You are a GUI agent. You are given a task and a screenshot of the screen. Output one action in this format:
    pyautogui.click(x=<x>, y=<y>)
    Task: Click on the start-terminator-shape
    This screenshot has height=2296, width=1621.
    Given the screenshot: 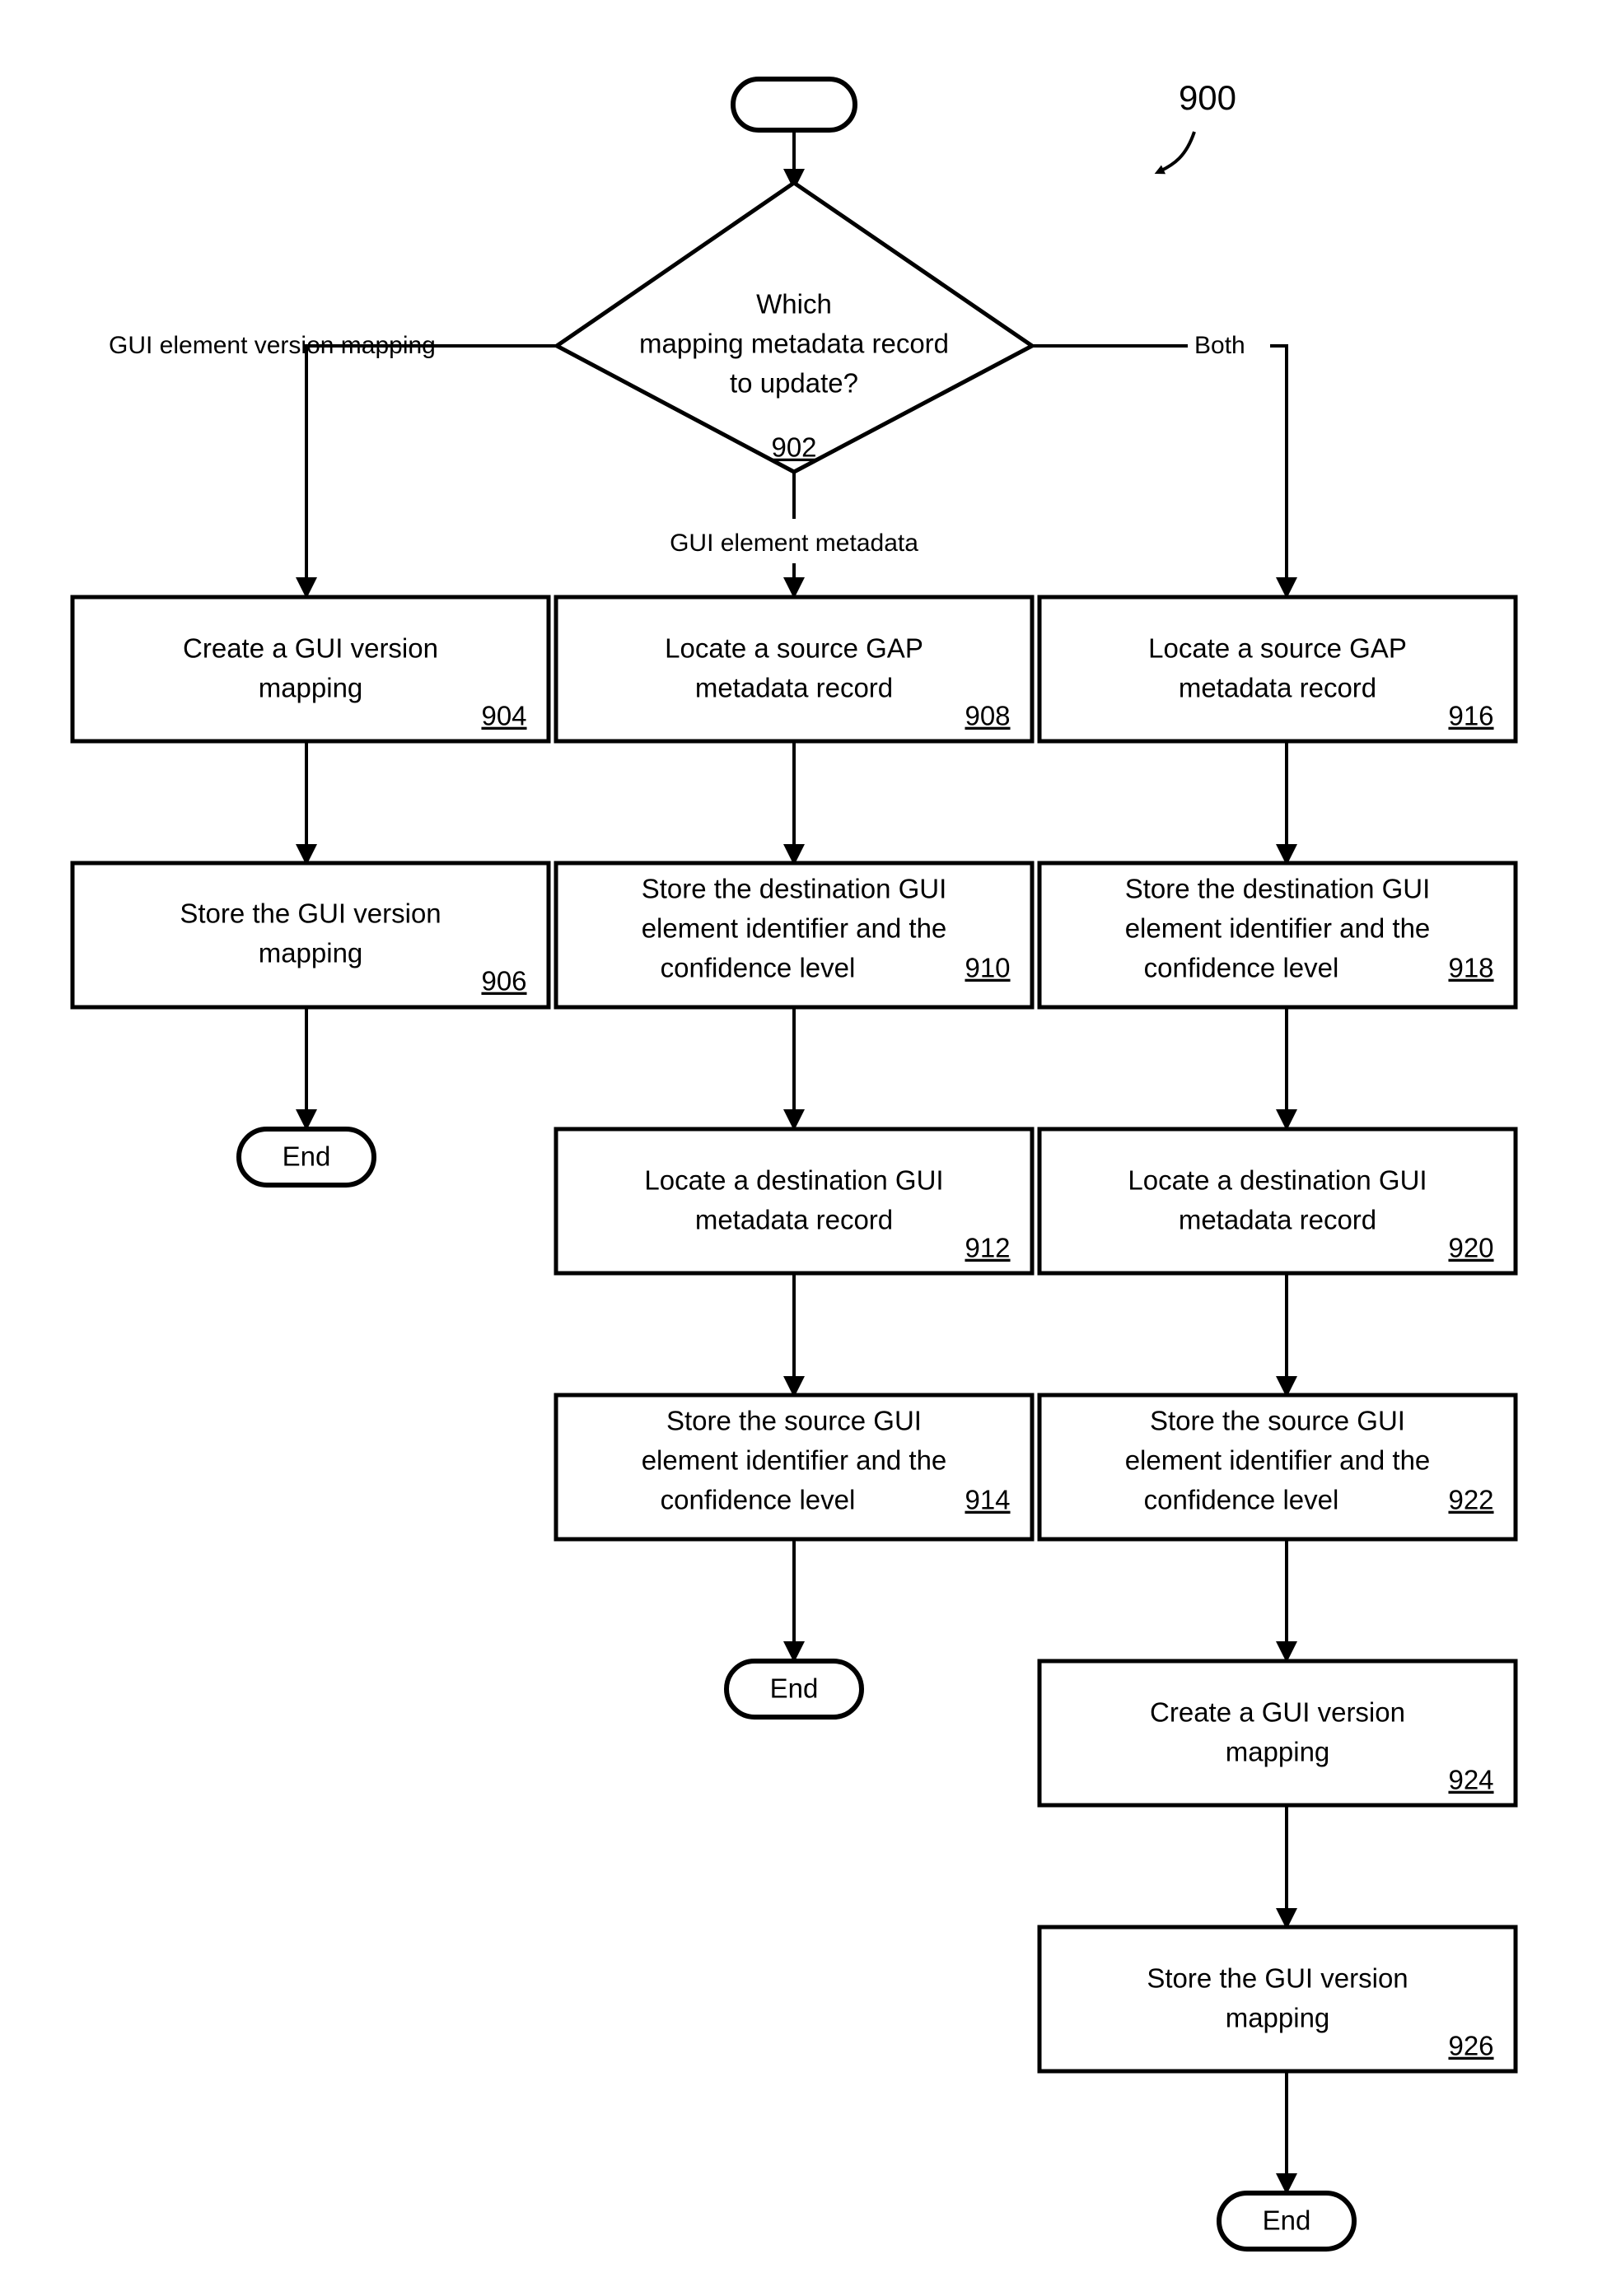 What is the action you would take?
    pyautogui.click(x=794, y=105)
    